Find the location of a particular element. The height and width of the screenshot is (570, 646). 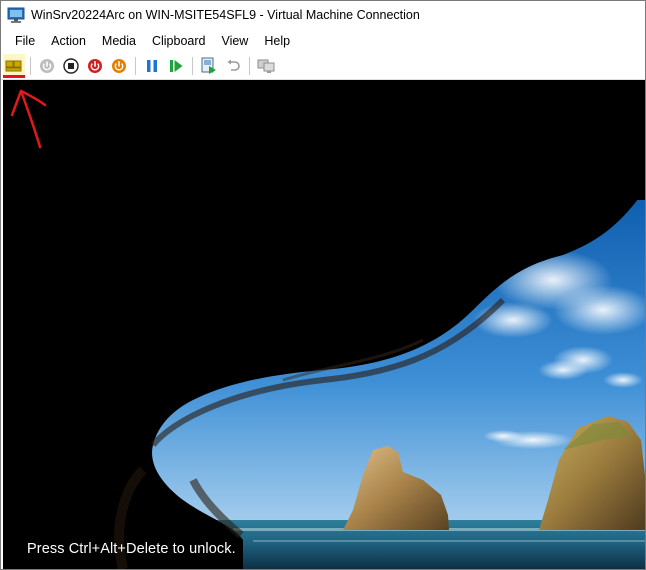

enhanced-session-icon is located at coordinates (266, 66).